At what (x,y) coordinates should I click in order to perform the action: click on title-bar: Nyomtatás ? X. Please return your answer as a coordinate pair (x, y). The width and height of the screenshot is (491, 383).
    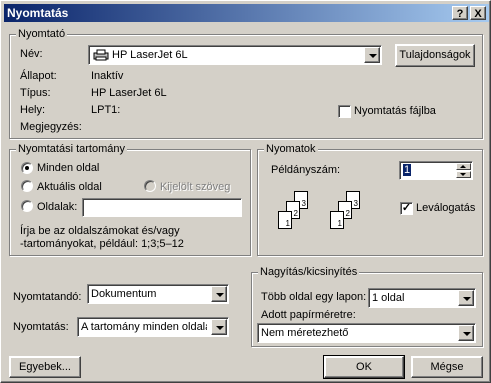
    Looking at the image, I should click on (246, 13).